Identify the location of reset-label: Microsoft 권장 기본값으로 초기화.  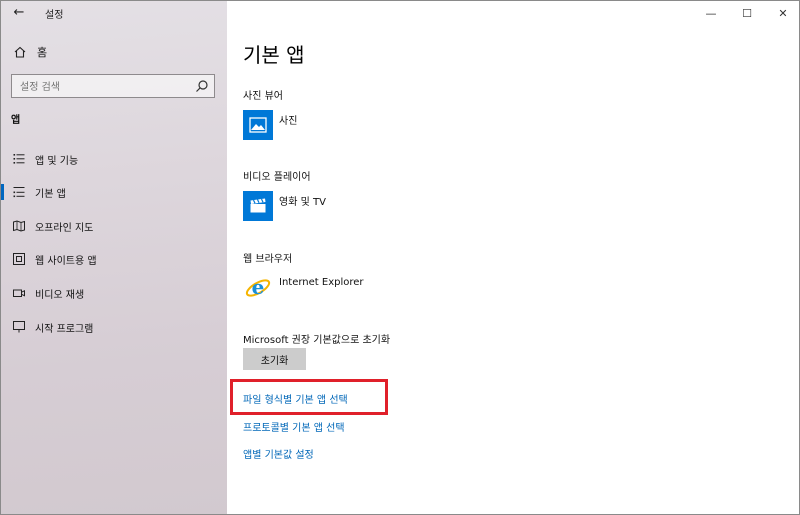
(317, 340).